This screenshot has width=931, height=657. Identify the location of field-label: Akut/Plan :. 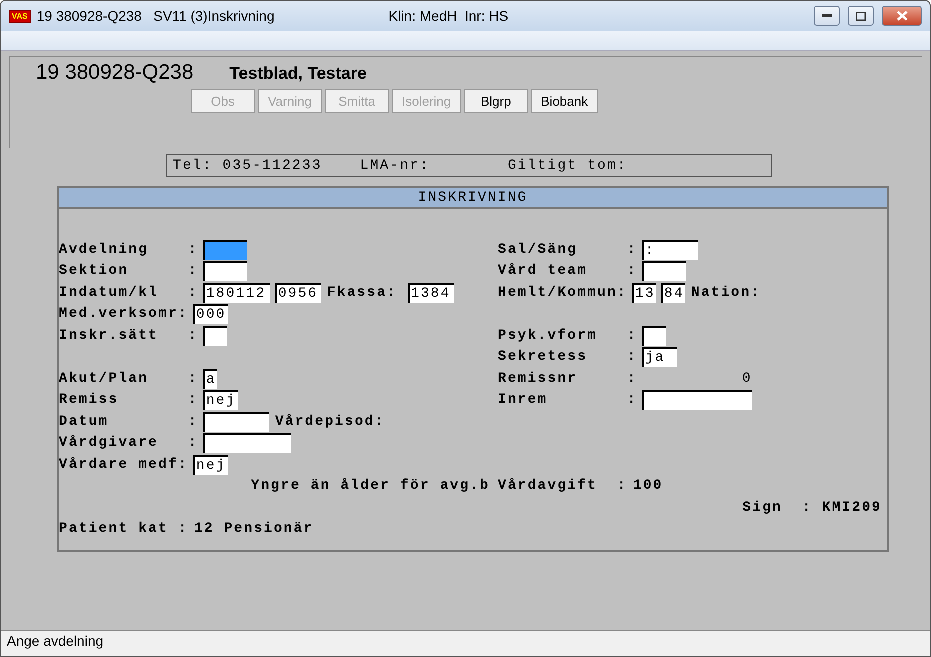
(128, 378).